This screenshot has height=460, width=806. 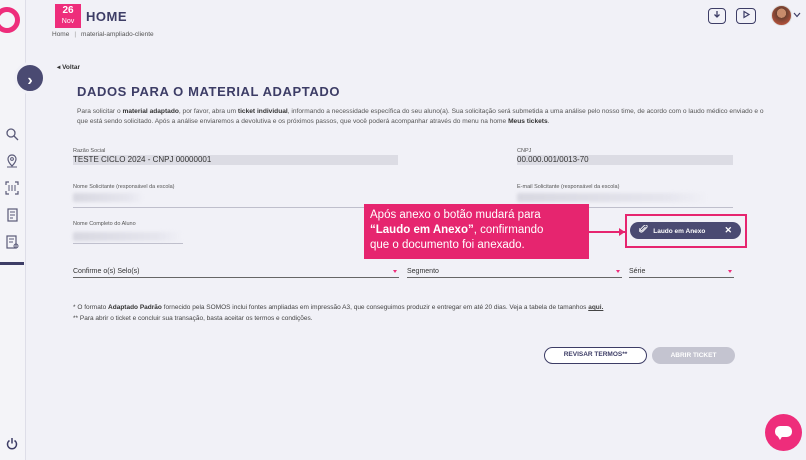 What do you see at coordinates (693, 355) in the screenshot?
I see `open-ticket-button: ABRIR TICKET` at bounding box center [693, 355].